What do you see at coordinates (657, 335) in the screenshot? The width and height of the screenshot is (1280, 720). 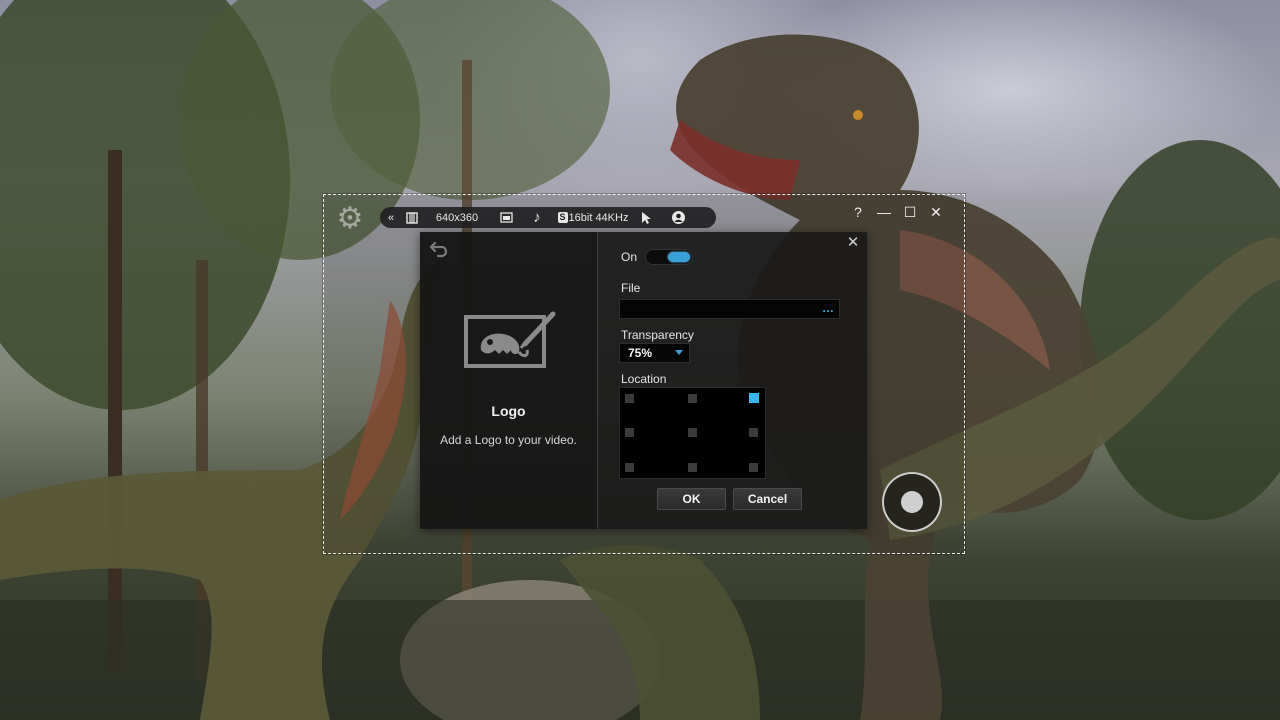 I see `transparency-label: Transparency` at bounding box center [657, 335].